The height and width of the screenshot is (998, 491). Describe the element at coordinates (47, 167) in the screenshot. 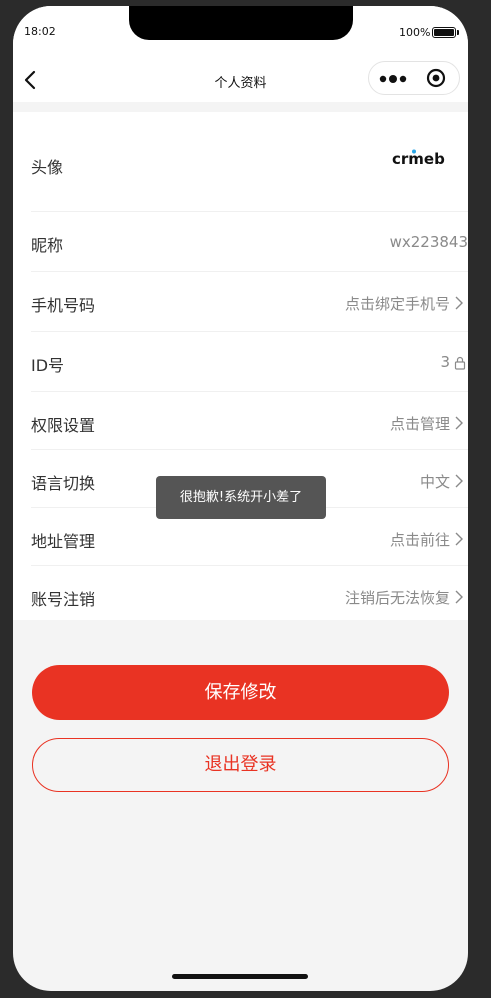

I see `avatar-label: 头像` at that location.